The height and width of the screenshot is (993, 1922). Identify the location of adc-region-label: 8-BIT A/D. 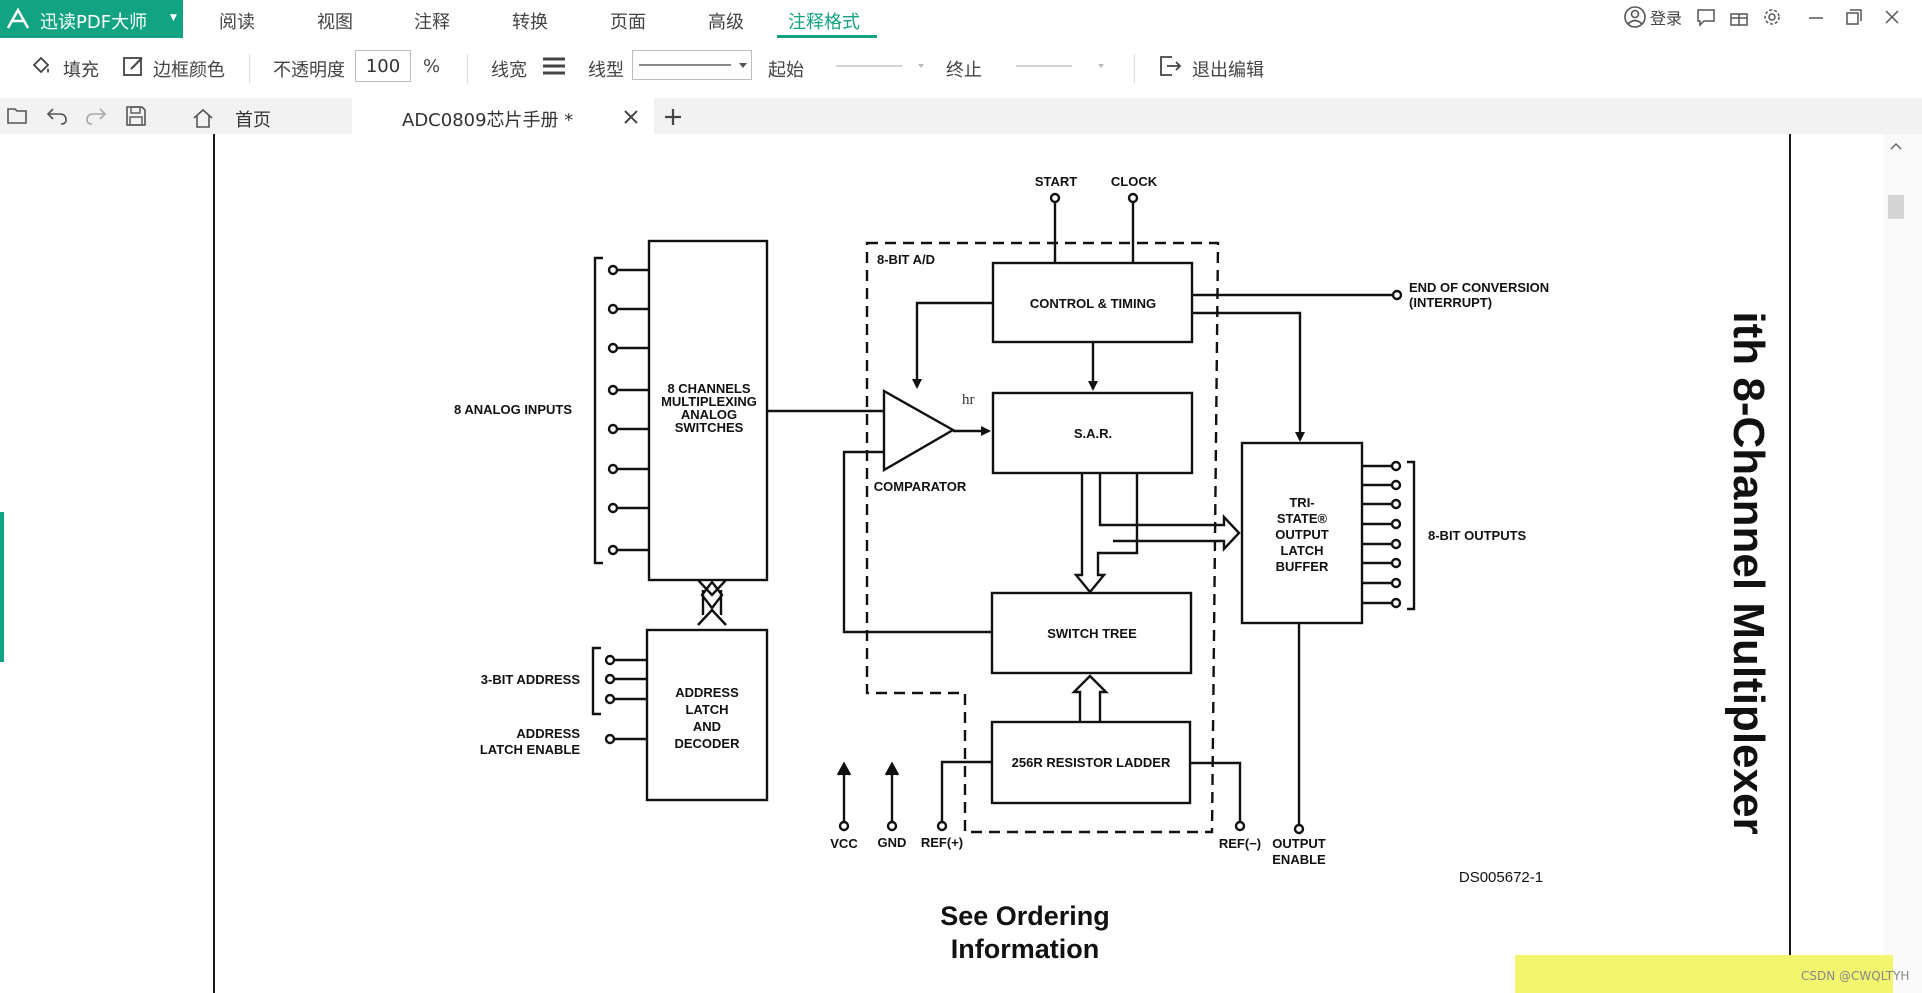
(906, 259).